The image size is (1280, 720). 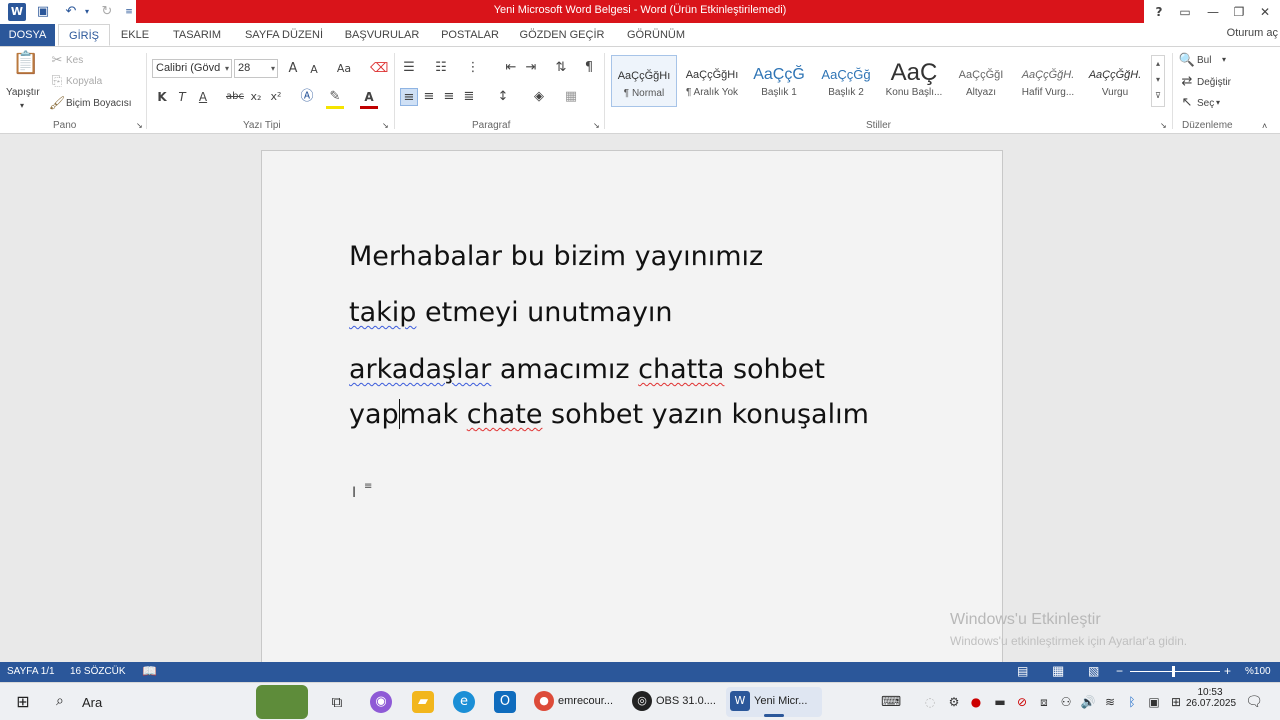 What do you see at coordinates (197, 35) in the screenshot?
I see `tab-design: TASARIM` at bounding box center [197, 35].